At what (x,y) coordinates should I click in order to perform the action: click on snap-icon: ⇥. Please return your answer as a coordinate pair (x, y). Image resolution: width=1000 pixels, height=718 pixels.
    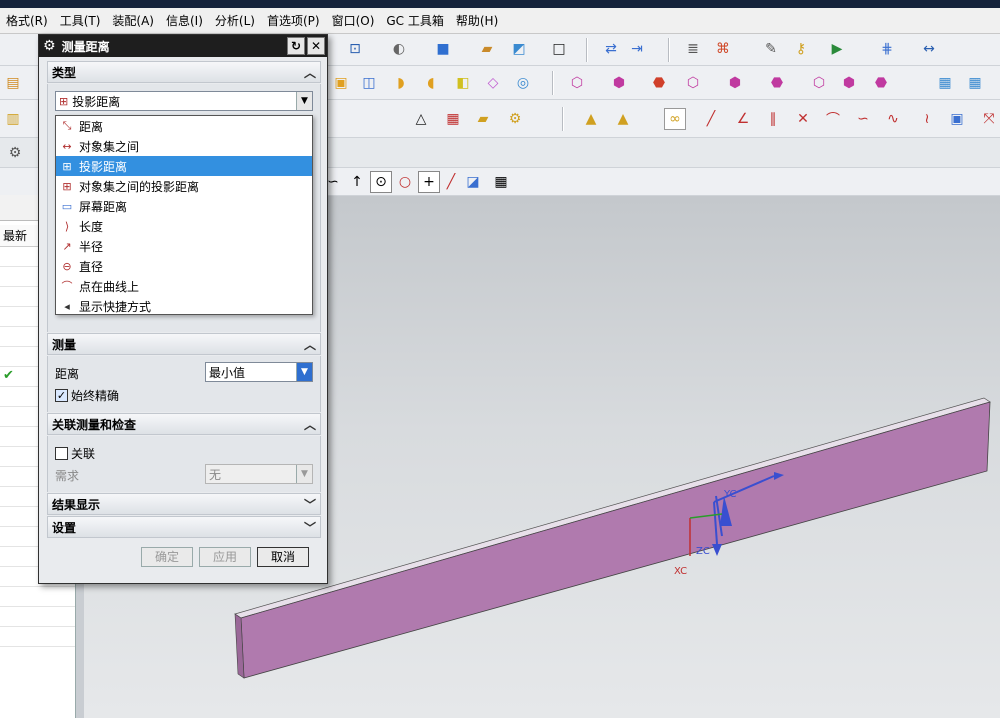
    Looking at the image, I should click on (637, 49).